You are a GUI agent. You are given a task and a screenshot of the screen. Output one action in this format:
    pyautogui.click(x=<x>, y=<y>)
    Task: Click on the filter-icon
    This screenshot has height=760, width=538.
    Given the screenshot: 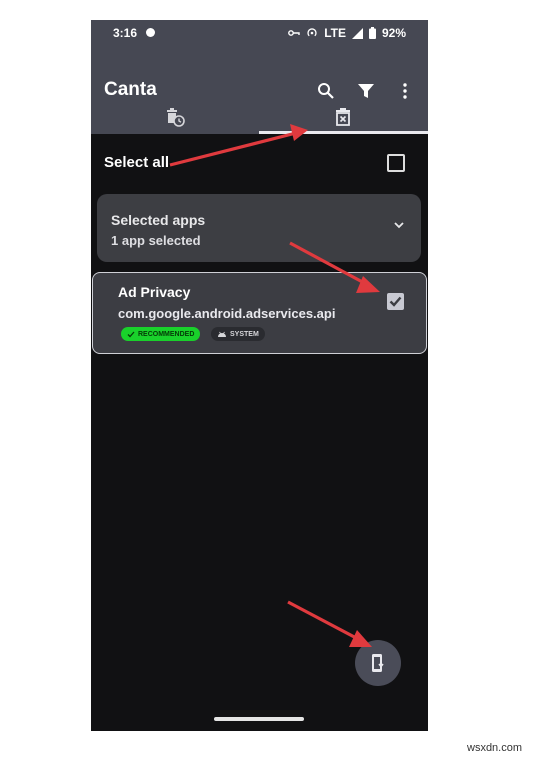 What is the action you would take?
    pyautogui.click(x=366, y=91)
    